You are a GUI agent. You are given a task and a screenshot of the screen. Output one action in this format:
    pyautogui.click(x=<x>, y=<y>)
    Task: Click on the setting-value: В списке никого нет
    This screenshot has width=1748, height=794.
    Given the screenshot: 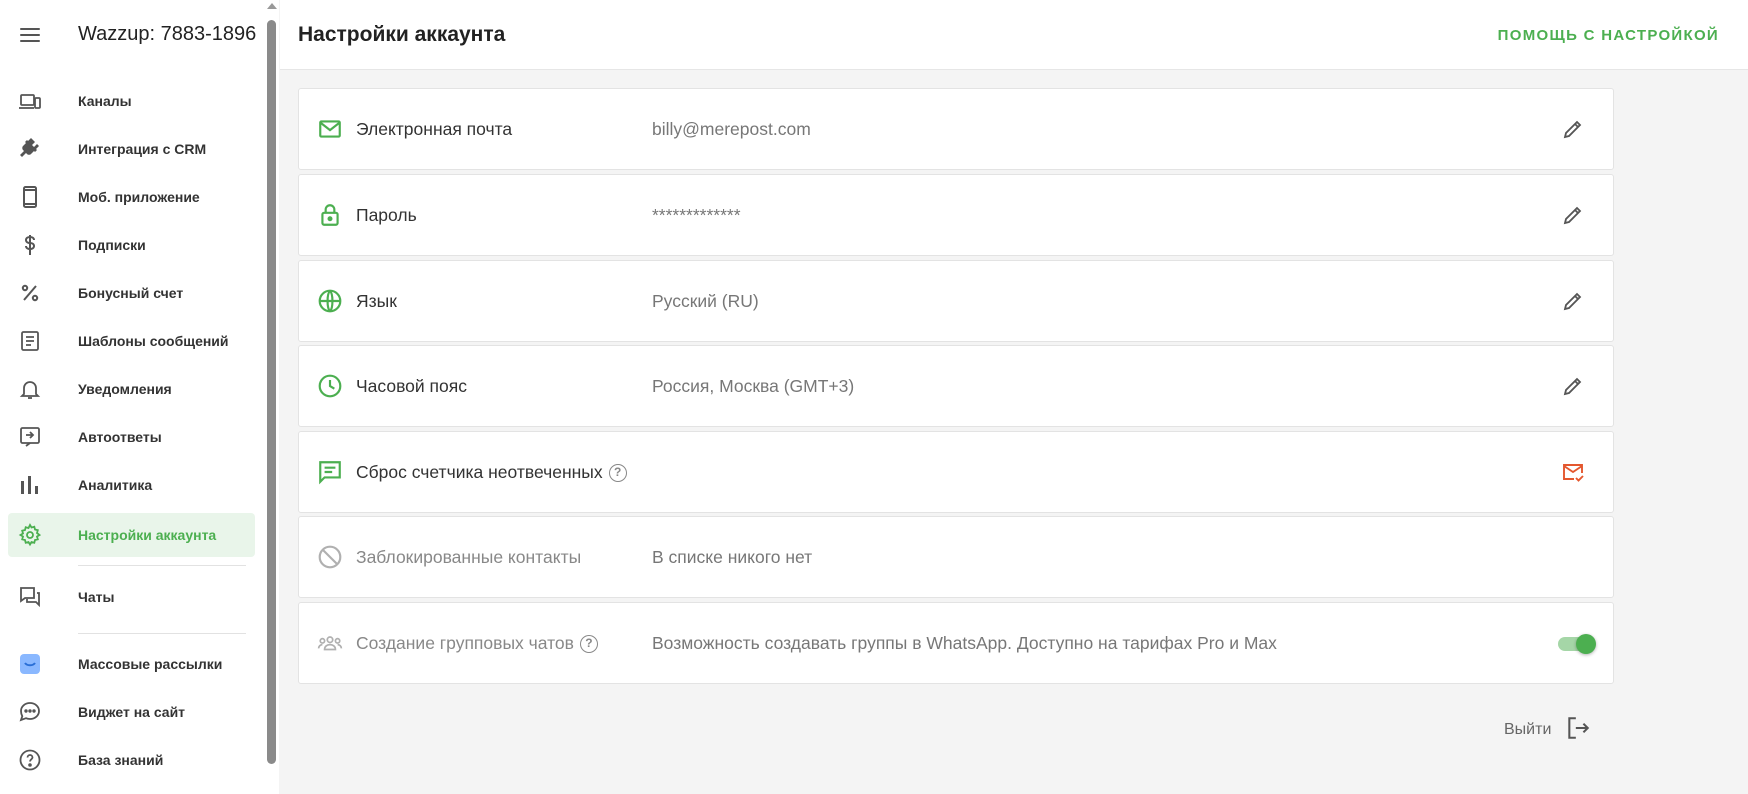 What is the action you would take?
    pyautogui.click(x=732, y=557)
    